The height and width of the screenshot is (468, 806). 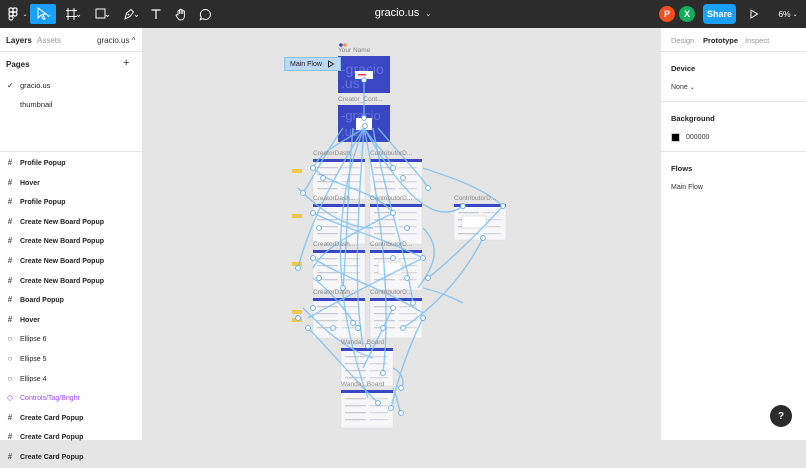 What do you see at coordinates (181, 14) in the screenshot?
I see `hand-tool-icon` at bounding box center [181, 14].